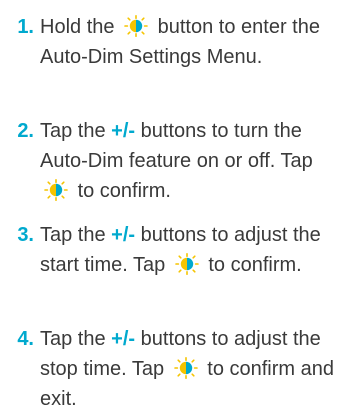  Describe the element at coordinates (25, 235) in the screenshot. I see `step-number: 3.` at that location.